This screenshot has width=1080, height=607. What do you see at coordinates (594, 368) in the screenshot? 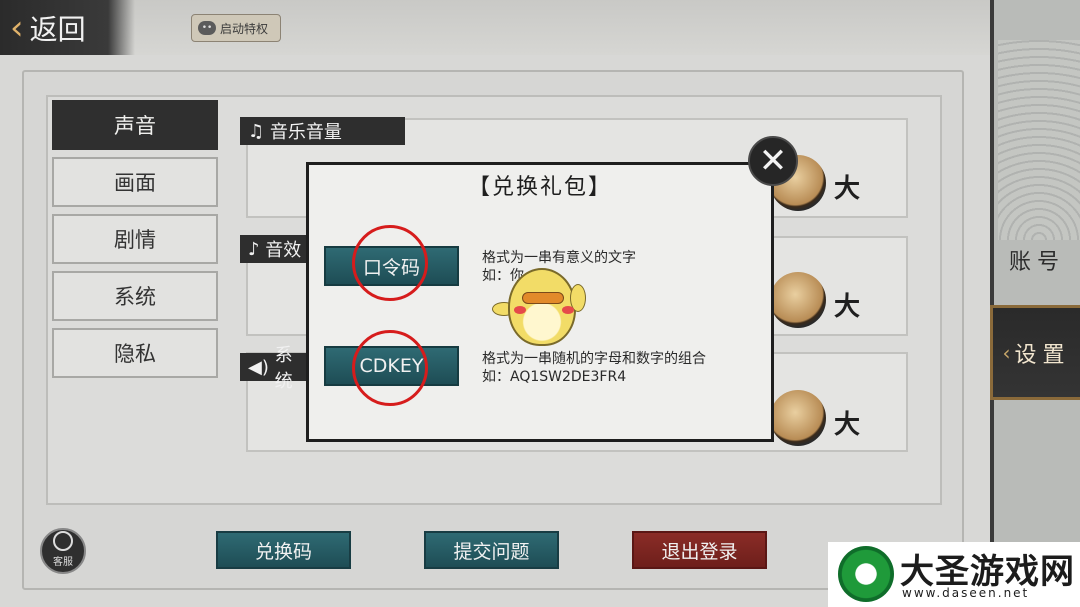
I see `cdkey-desc: 格式为一串随机的字母和数字的组合 如：AQ1SW2DE3FR4` at bounding box center [594, 368].